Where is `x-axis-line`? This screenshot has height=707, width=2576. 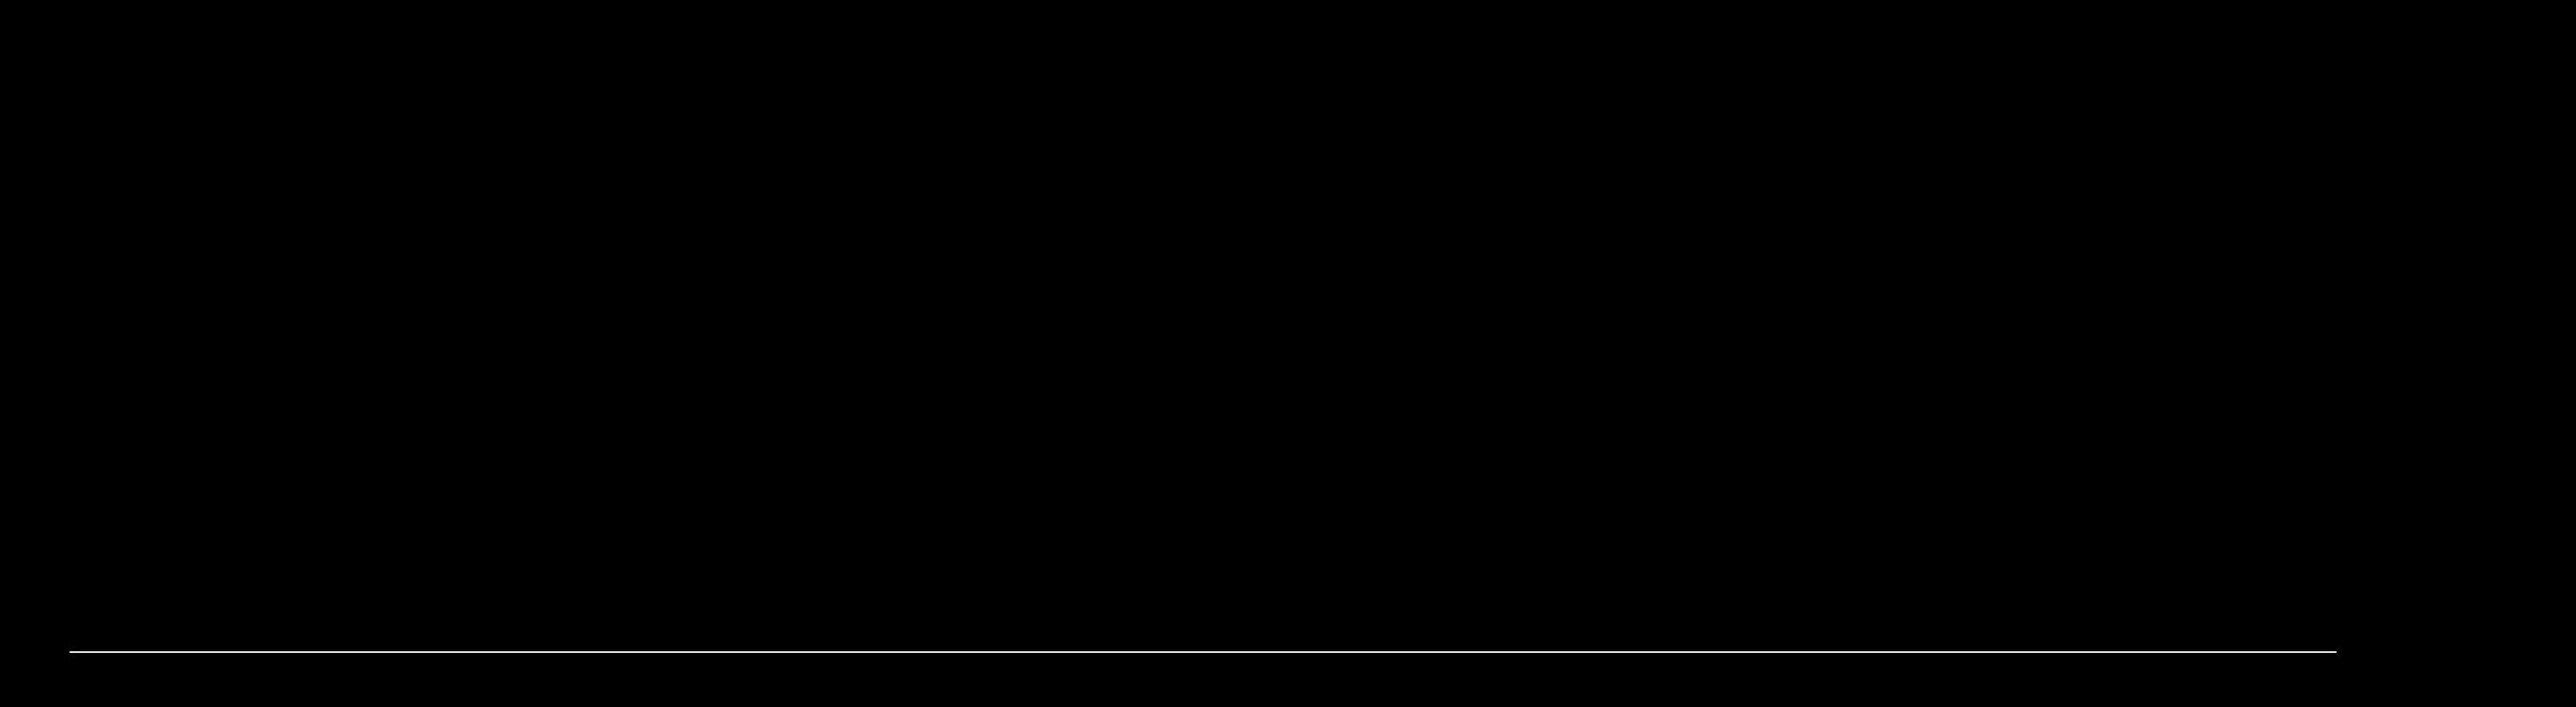
x-axis-line is located at coordinates (1203, 652).